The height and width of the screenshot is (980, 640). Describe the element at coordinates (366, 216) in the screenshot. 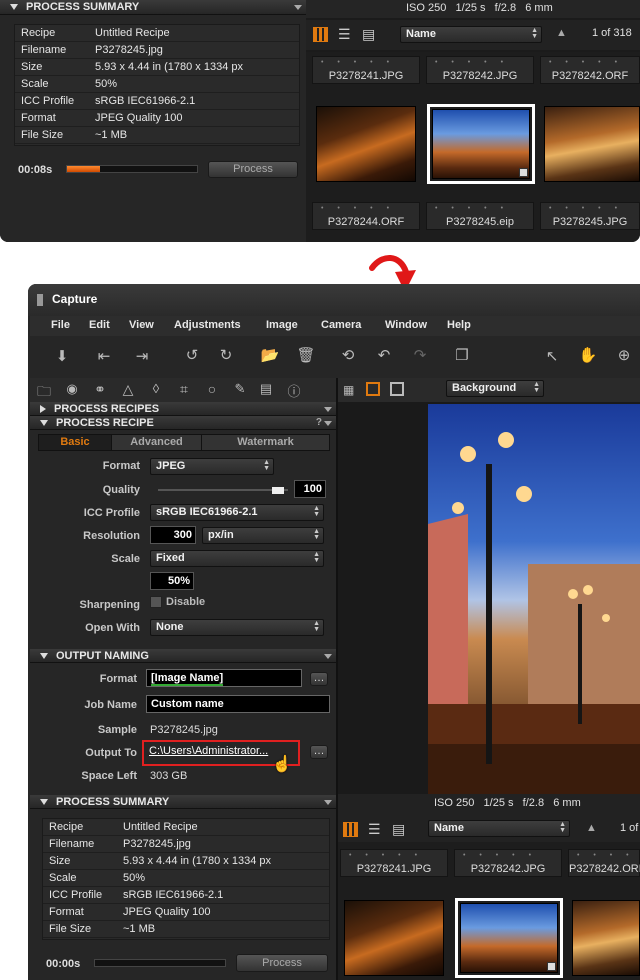

I see `thumbnail-caption: • • • • • P3278244.ORF` at that location.